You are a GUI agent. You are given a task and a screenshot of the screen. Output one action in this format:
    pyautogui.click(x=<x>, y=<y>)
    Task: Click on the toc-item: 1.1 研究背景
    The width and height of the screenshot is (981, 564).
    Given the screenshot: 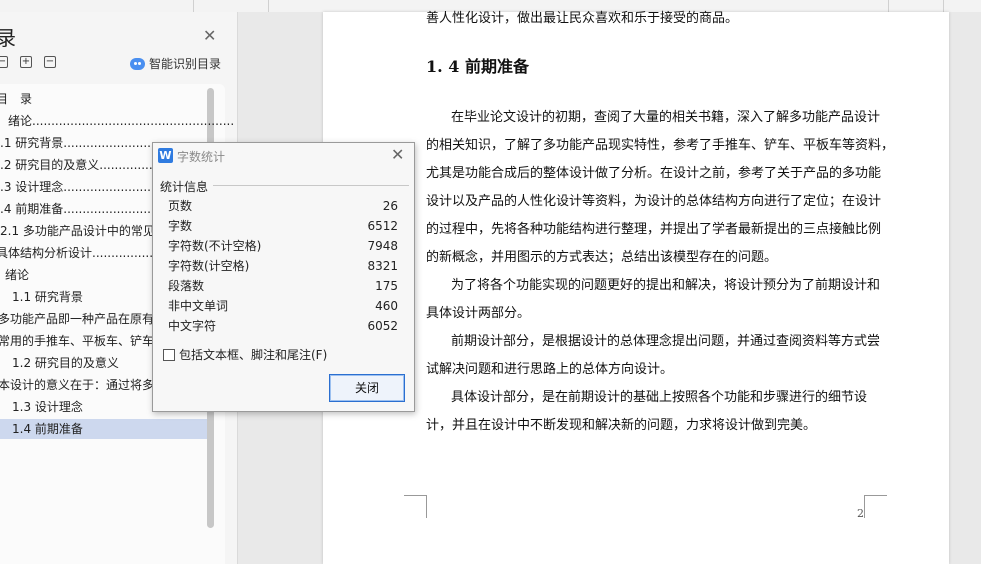 What is the action you would take?
    pyautogui.click(x=47, y=297)
    